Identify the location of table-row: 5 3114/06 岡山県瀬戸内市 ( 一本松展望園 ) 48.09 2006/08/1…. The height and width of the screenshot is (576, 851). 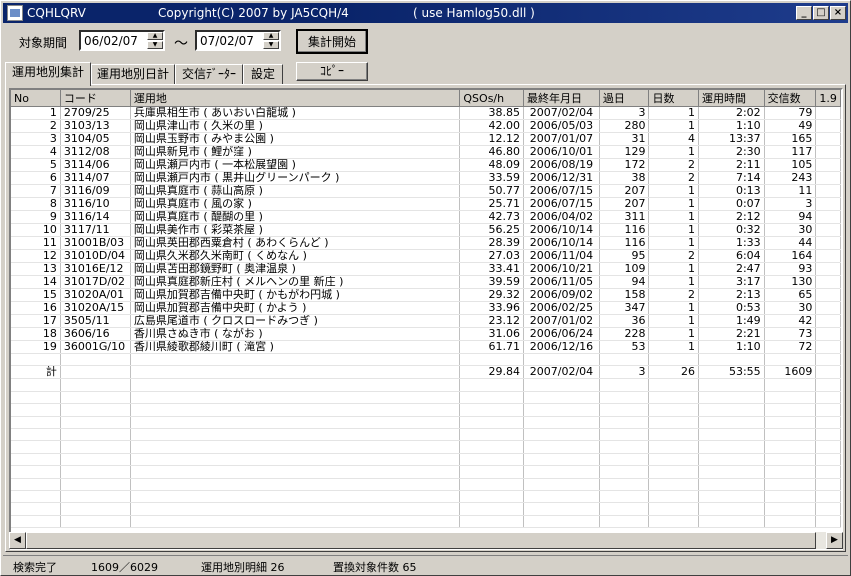
(426, 165).